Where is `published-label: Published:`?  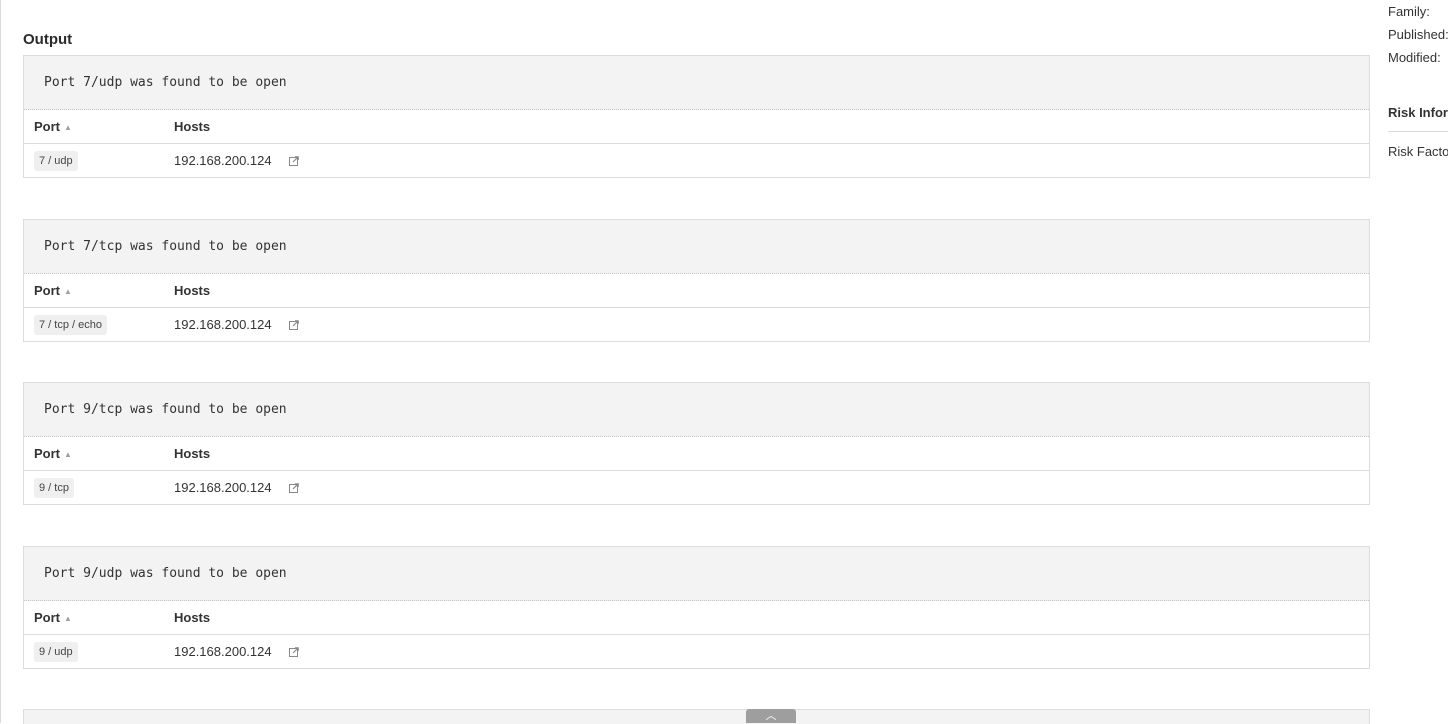
published-label: Published: is located at coordinates (1418, 34).